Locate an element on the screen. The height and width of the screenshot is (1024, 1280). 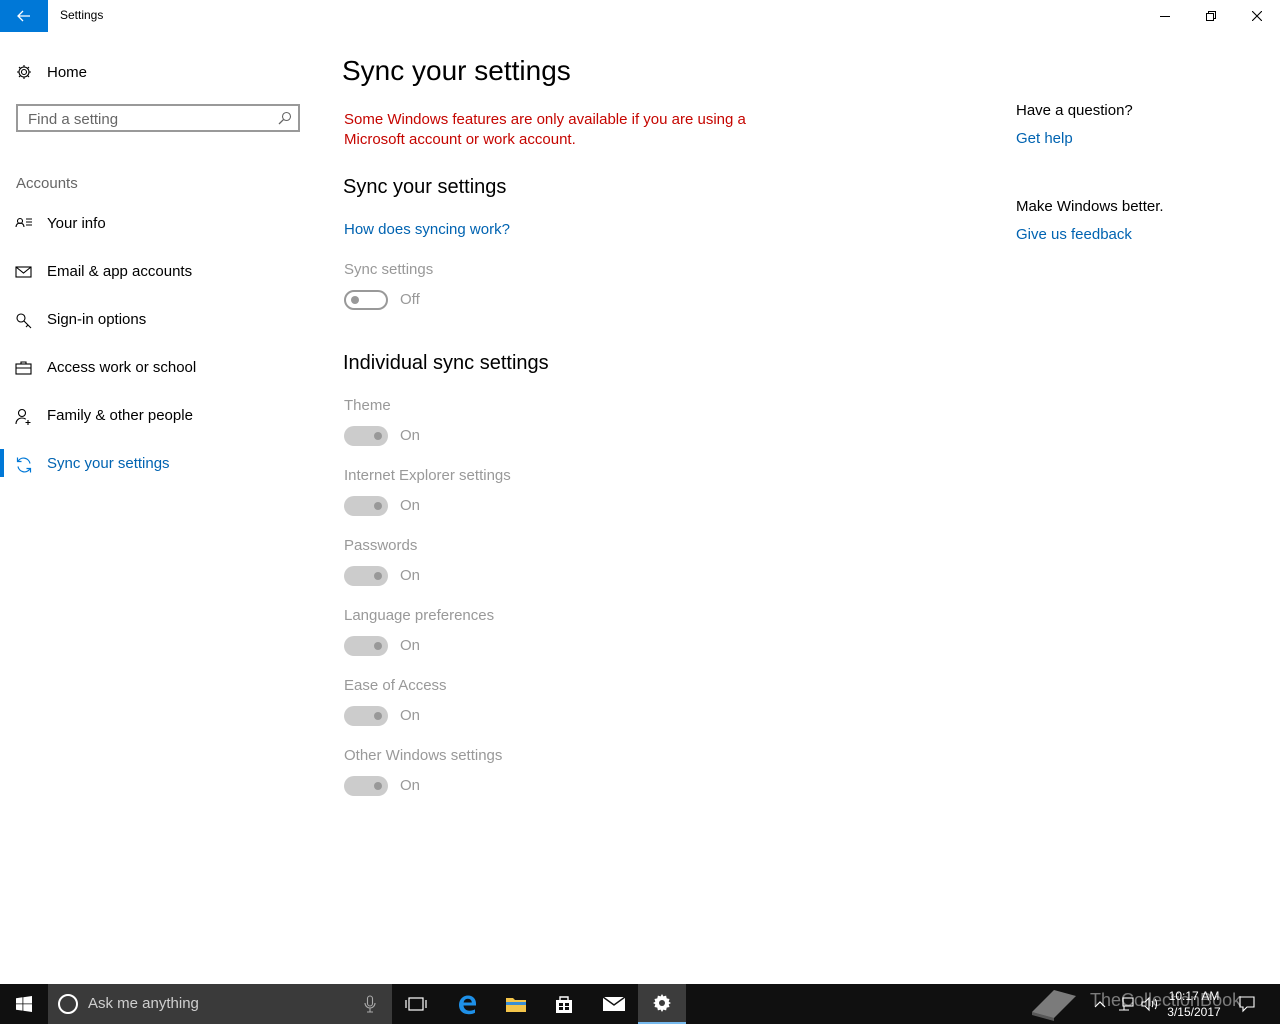
mail-icon is located at coordinates (23, 272).